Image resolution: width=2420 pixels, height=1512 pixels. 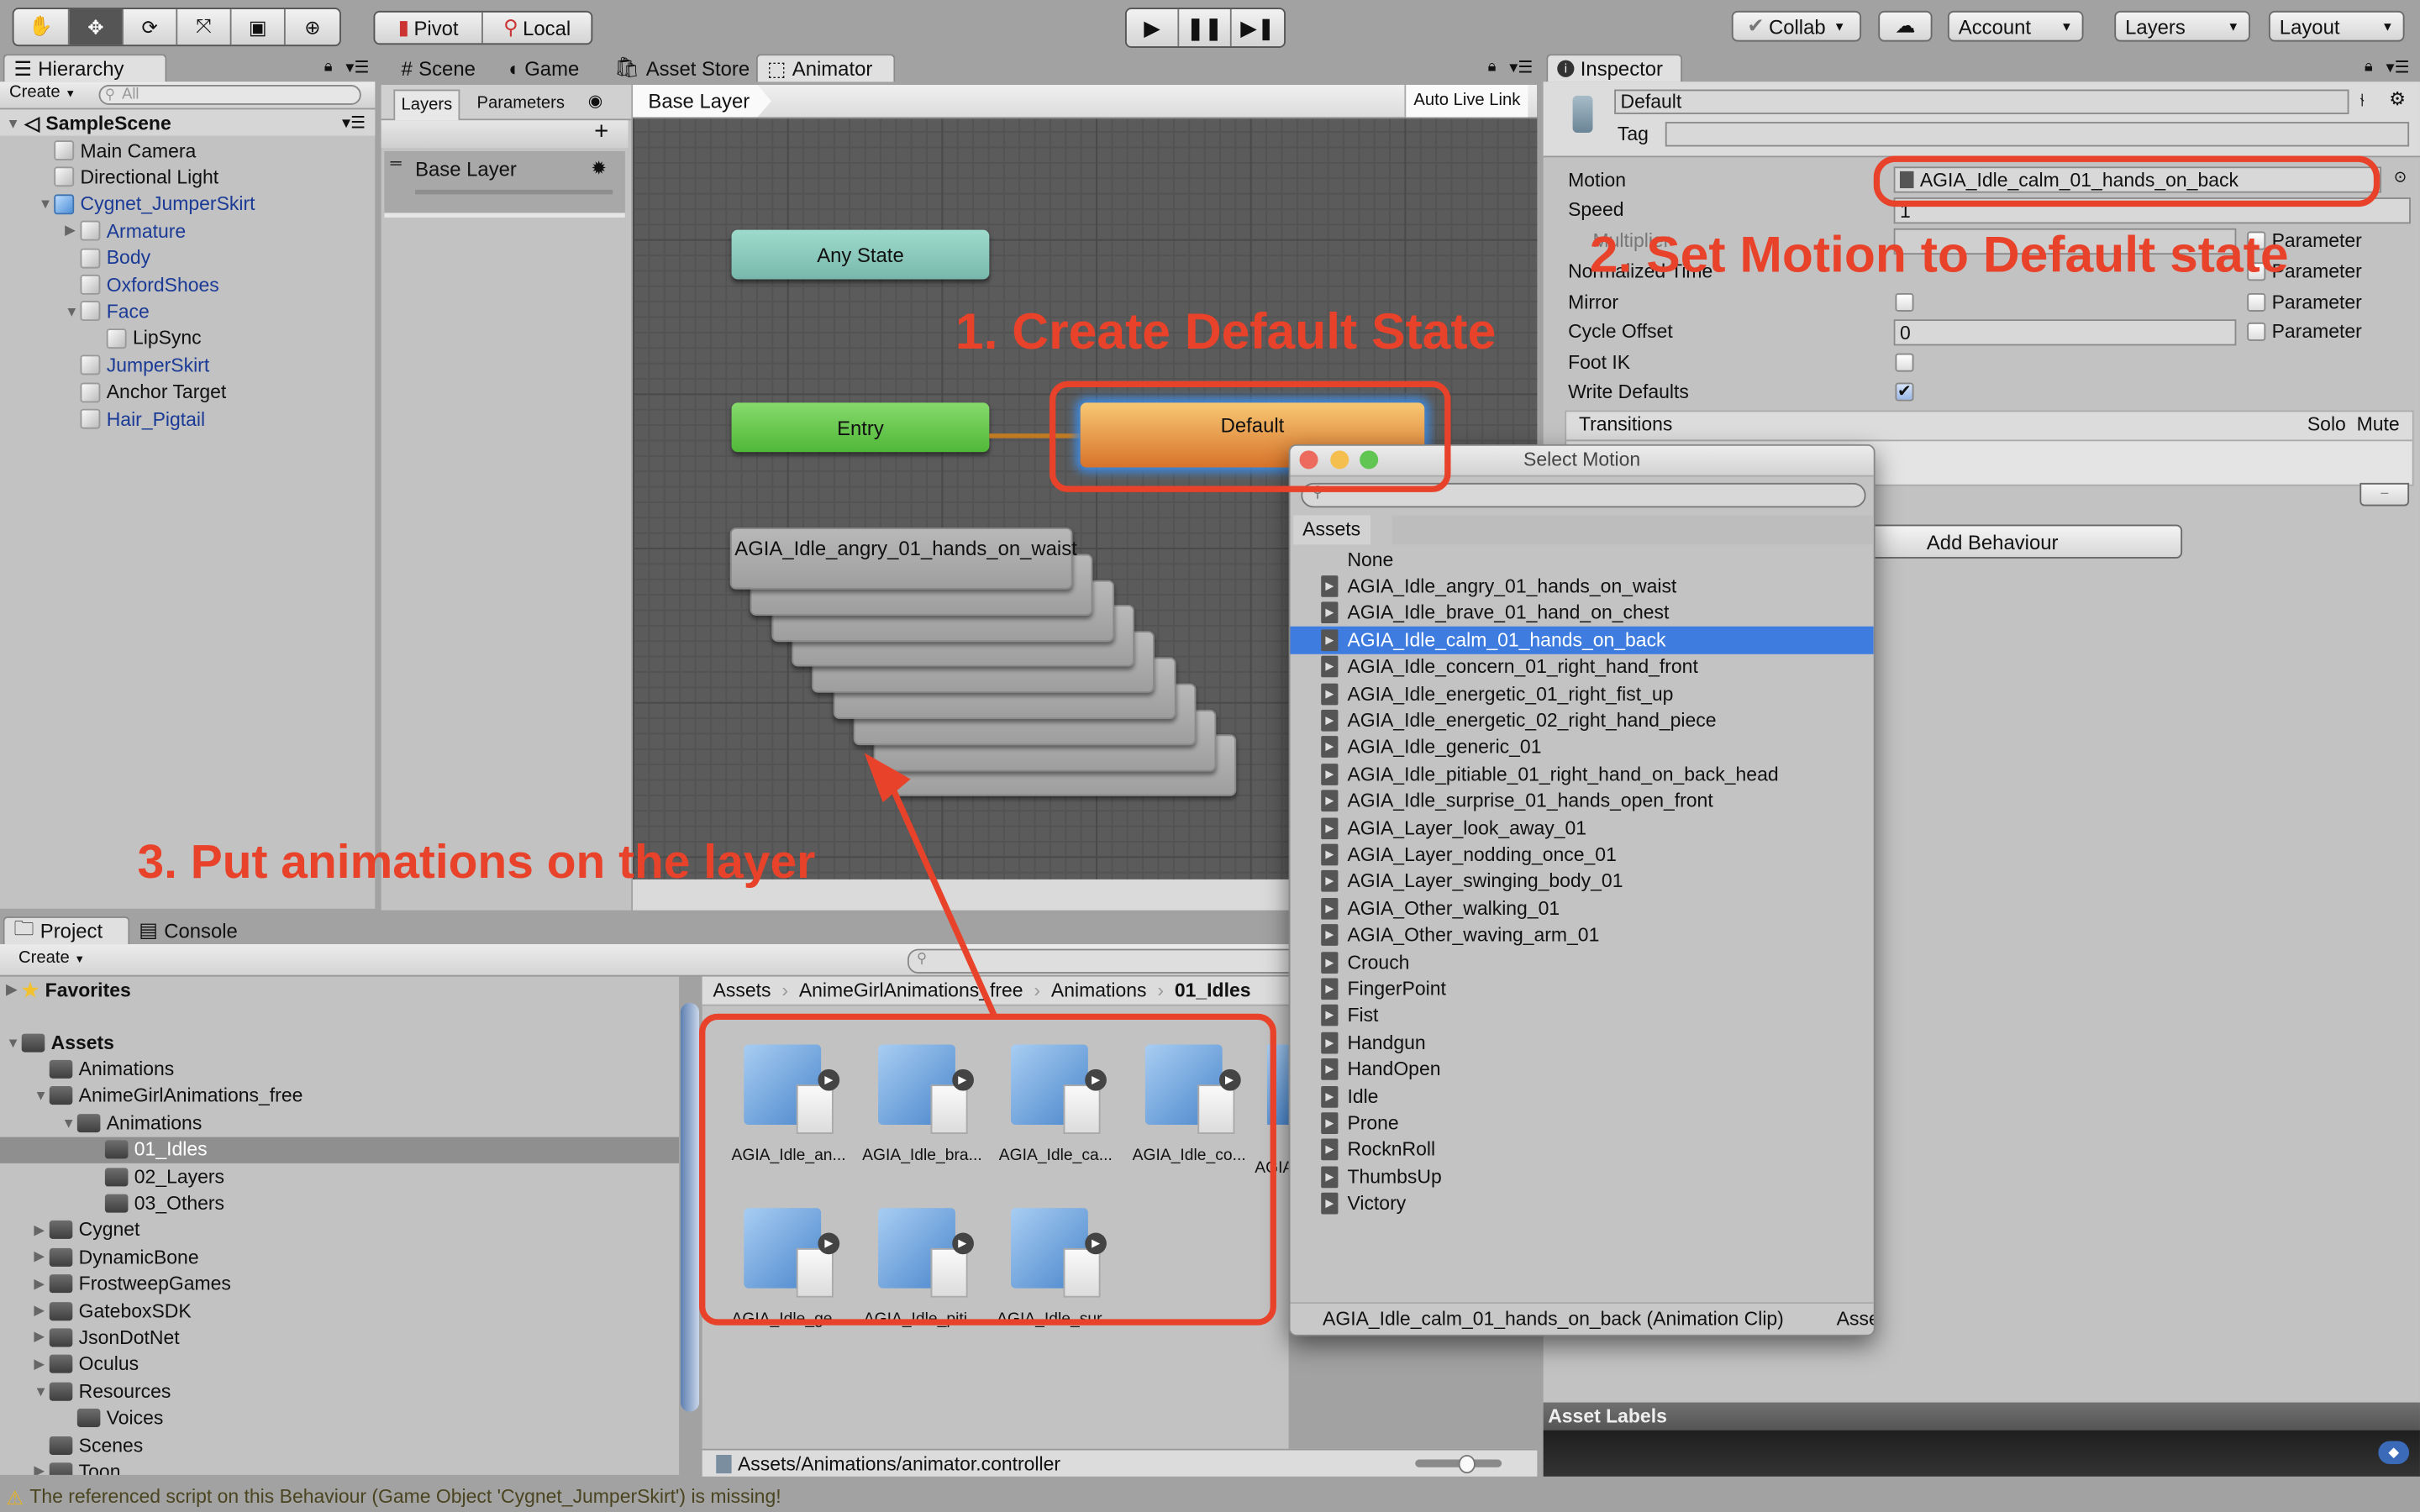 I want to click on favorites-row: ▶ ★ Favorites, so click(x=65, y=990).